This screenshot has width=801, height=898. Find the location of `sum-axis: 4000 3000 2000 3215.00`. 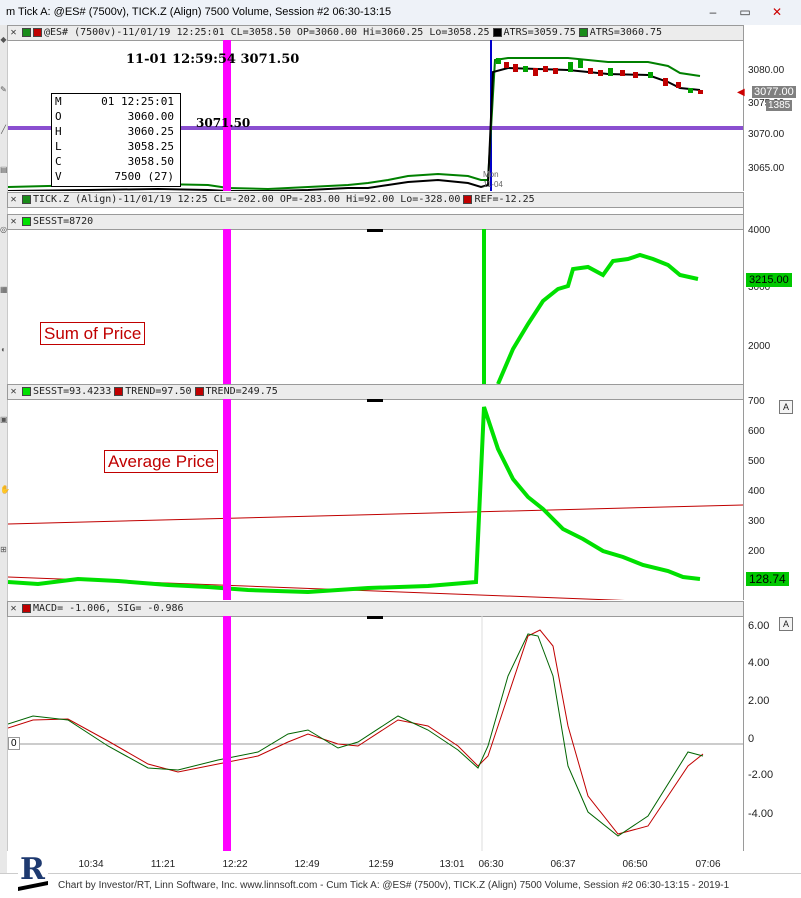

sum-axis: 4000 3000 2000 3215.00 is located at coordinates (772, 299).